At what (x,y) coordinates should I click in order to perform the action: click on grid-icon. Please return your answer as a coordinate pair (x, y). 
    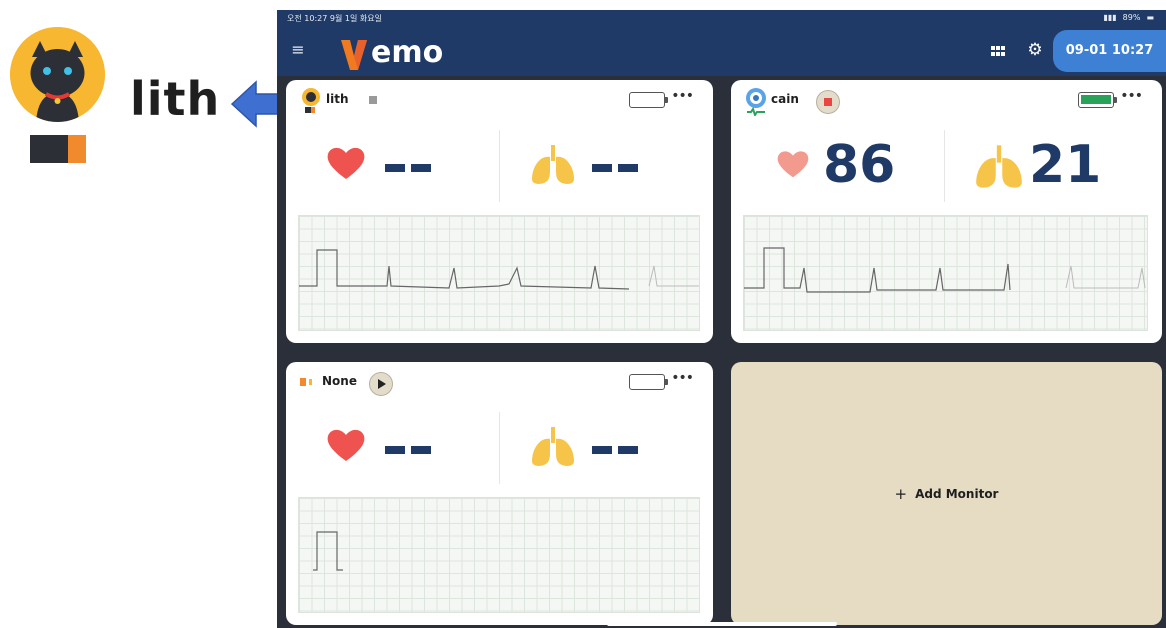
    Looking at the image, I should click on (998, 51).